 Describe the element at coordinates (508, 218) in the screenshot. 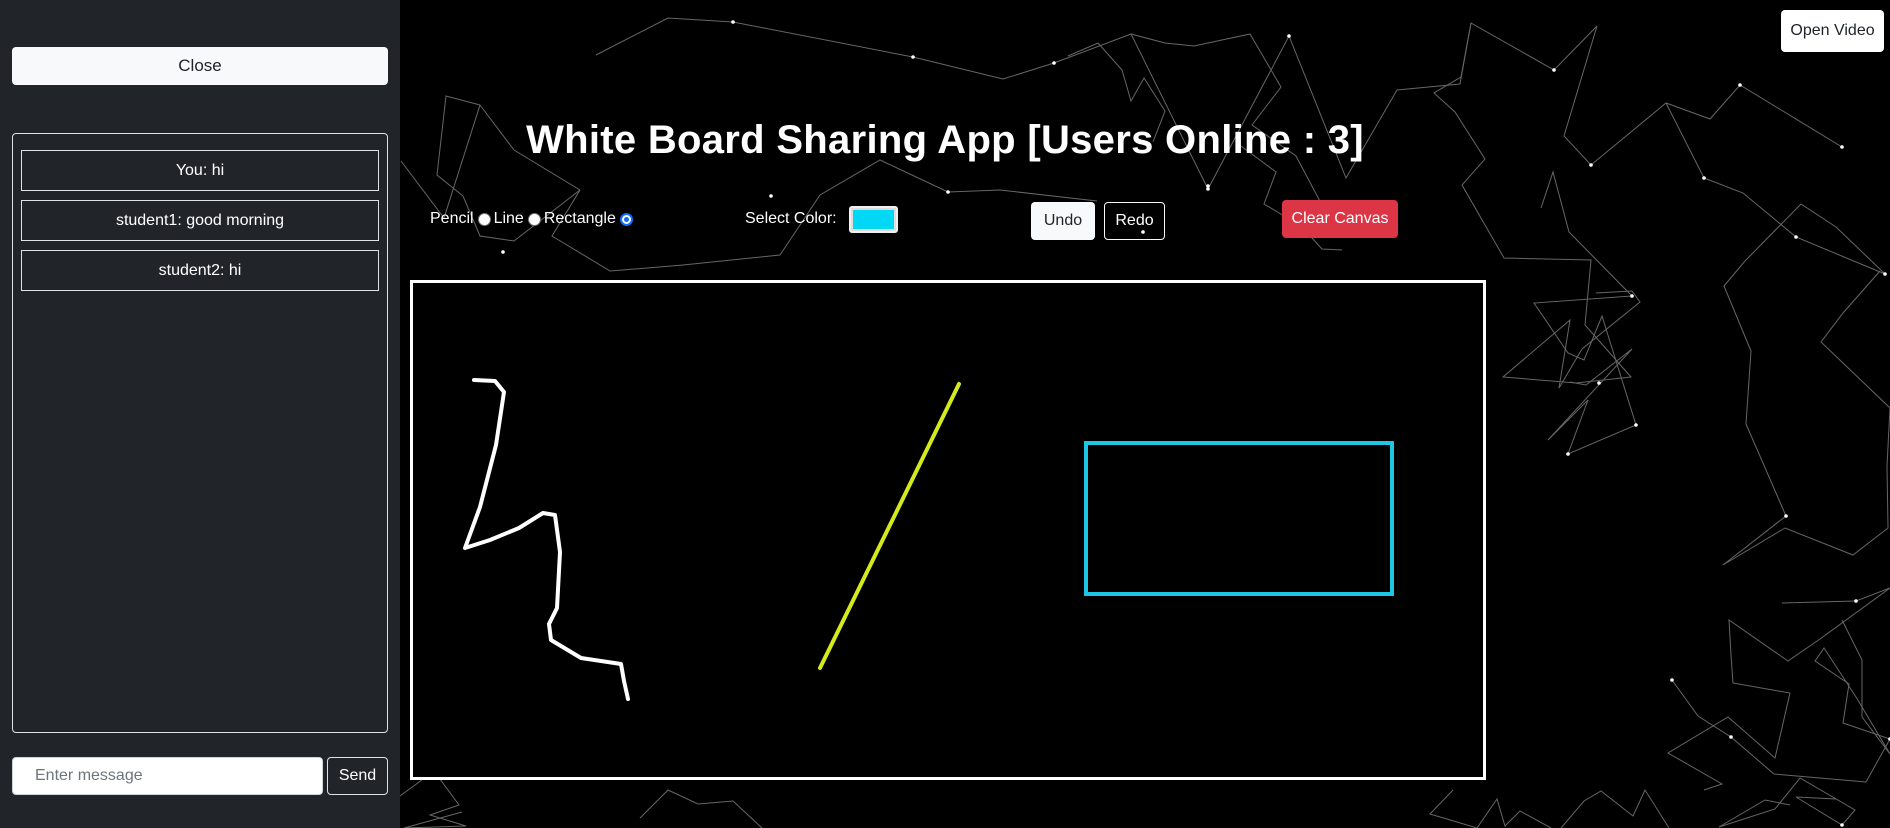

I see `tool-label-line: Line` at that location.